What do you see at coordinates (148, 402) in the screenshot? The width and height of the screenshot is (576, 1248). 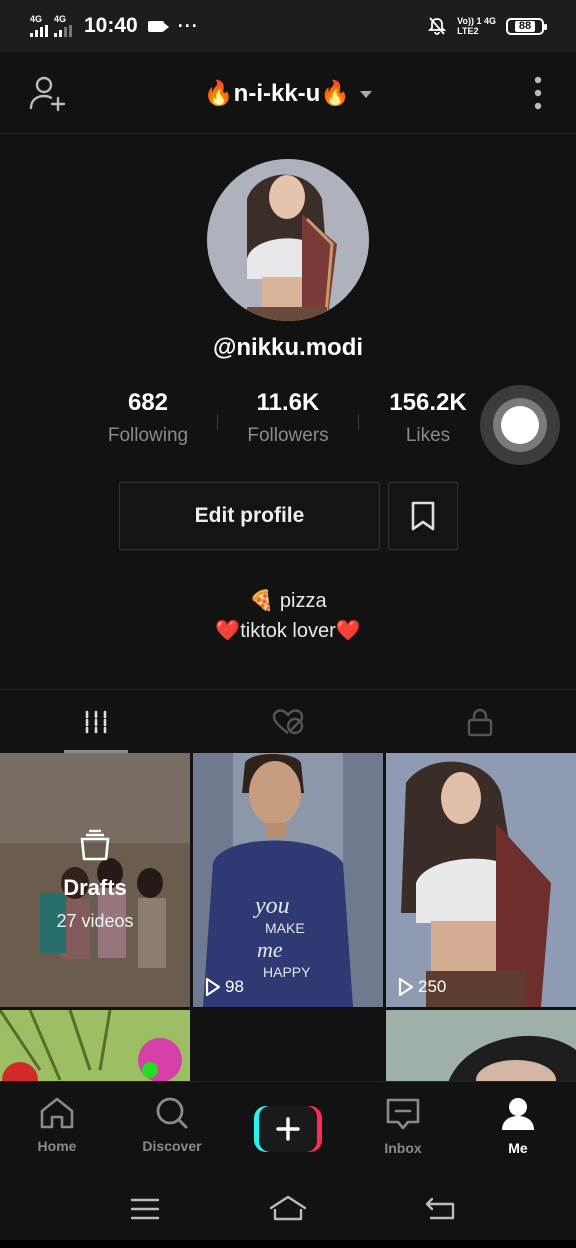 I see `following-count: 682` at bounding box center [148, 402].